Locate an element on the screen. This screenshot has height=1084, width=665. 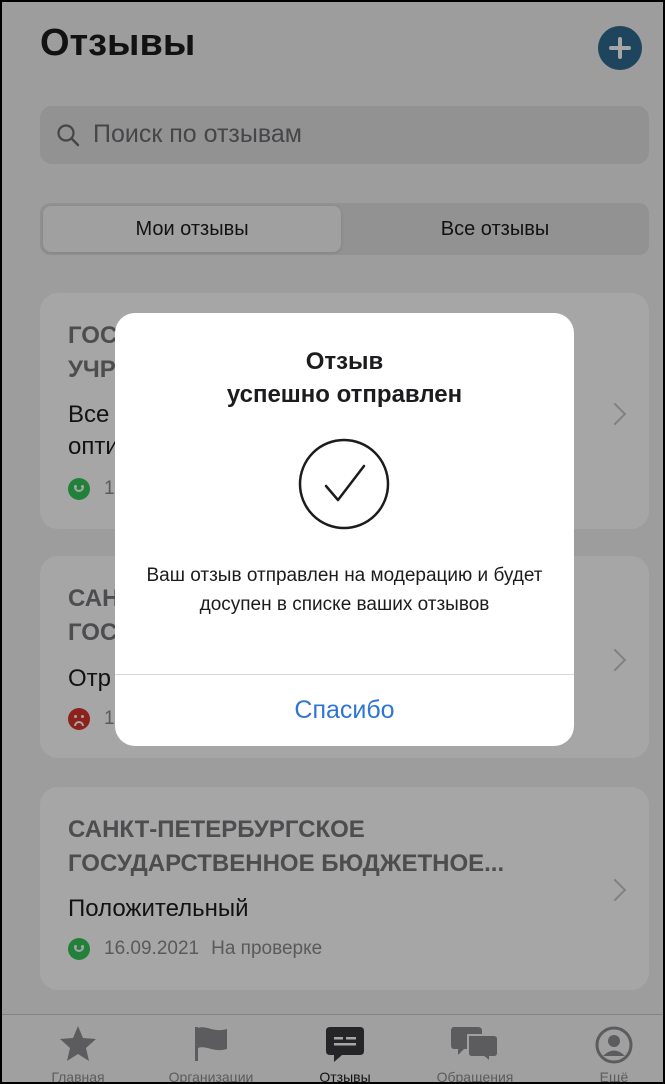
checkmark-circle-icon is located at coordinates (344, 484).